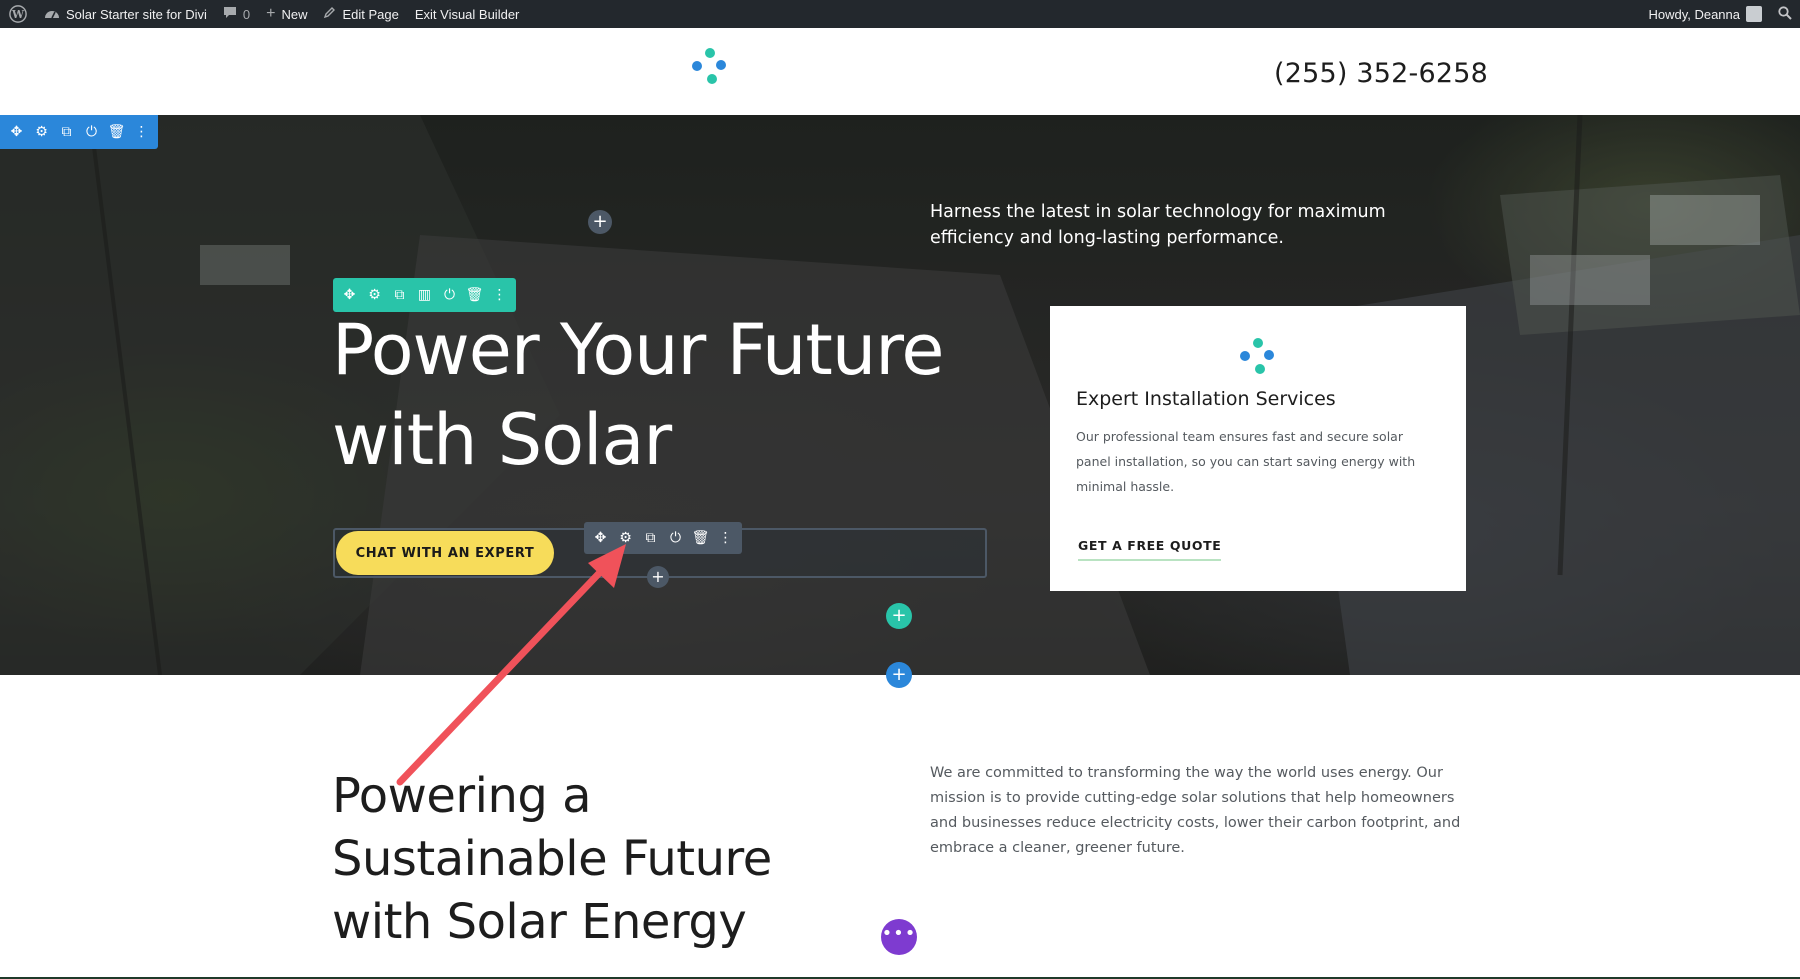 This screenshot has width=1800, height=979. I want to click on exit-visual-builder-link: Exit Visual Builder, so click(467, 14).